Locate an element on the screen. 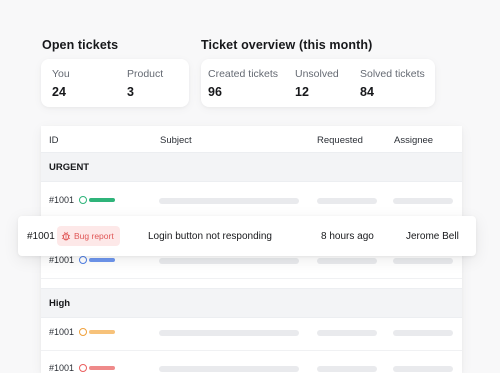  group-label: URGENT is located at coordinates (69, 167).